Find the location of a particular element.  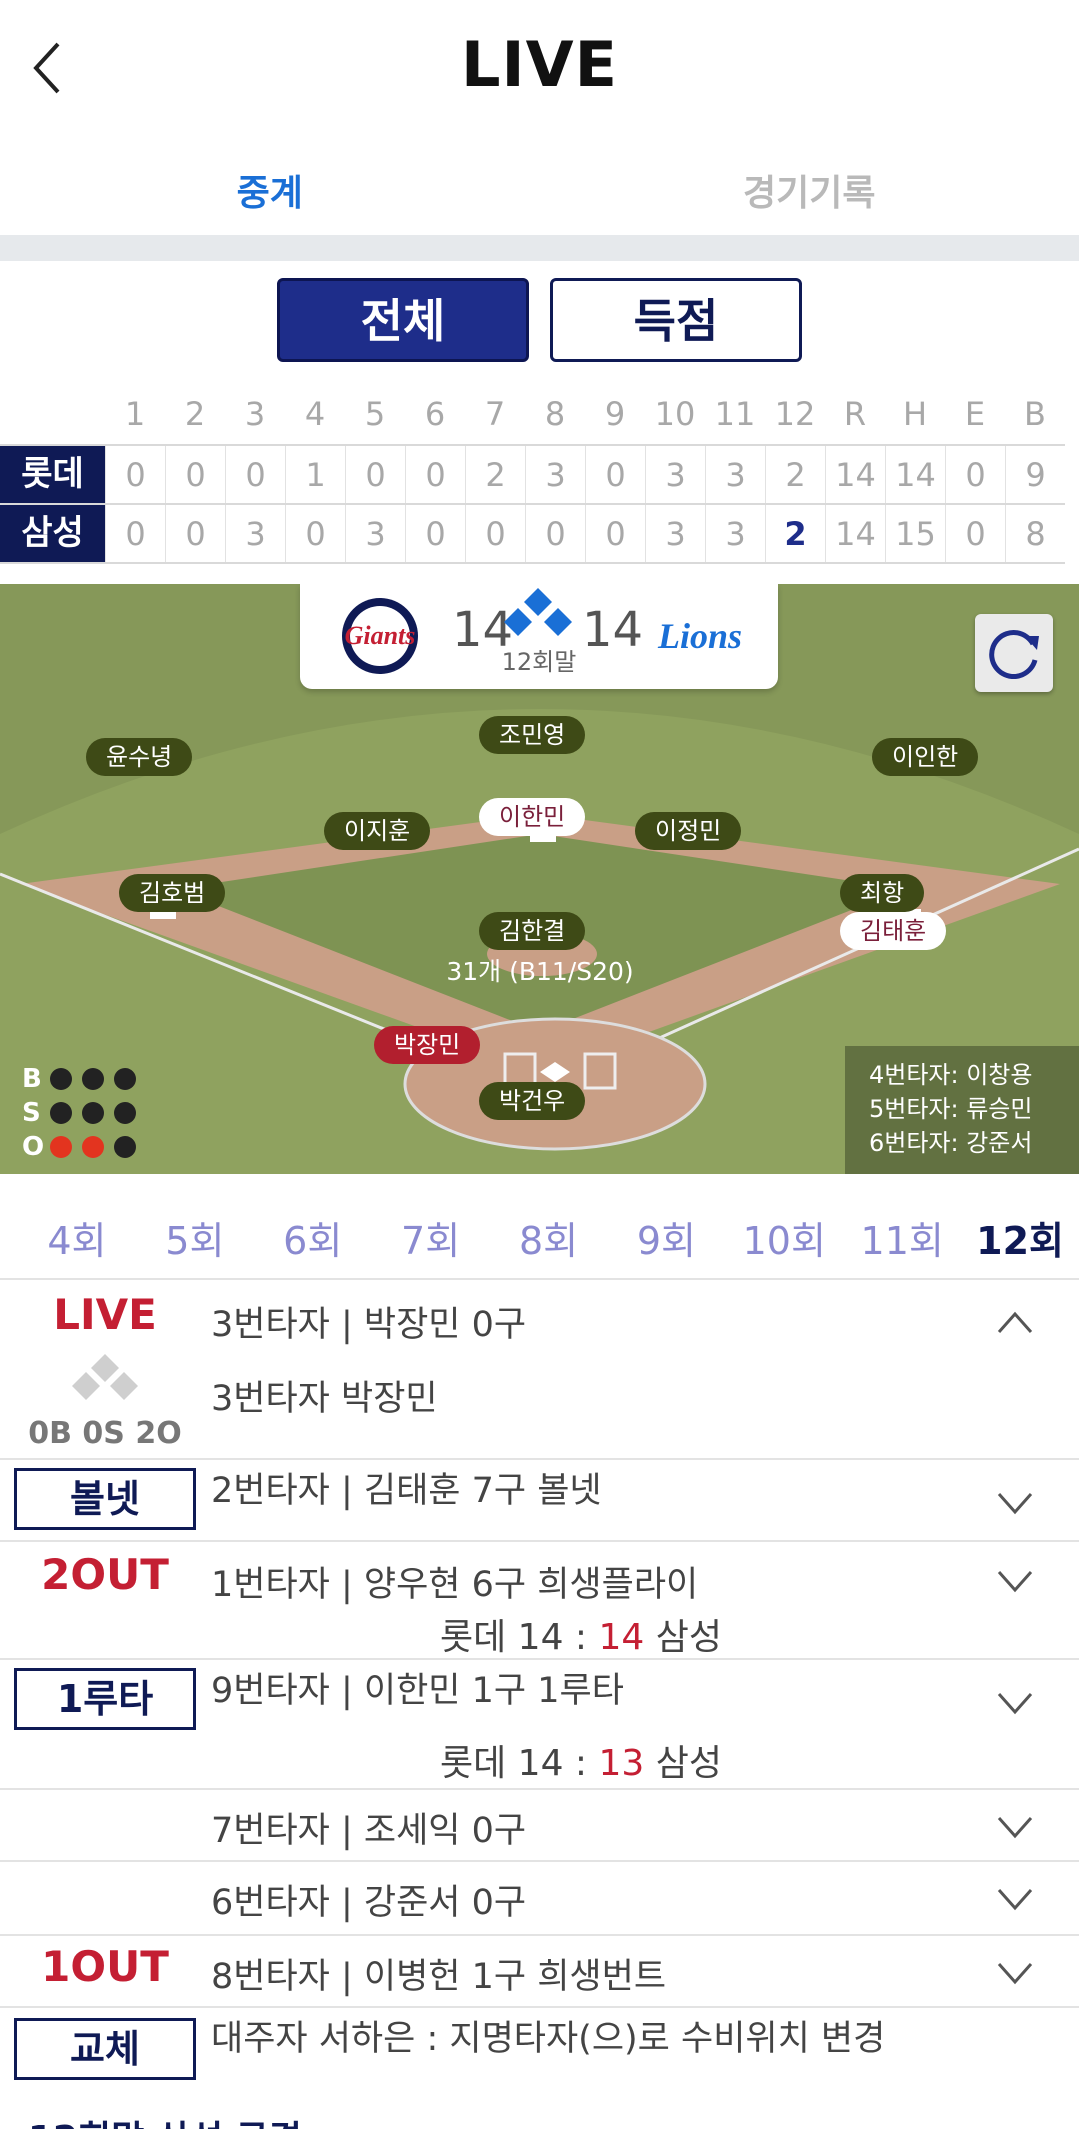

score-cell: 1 is located at coordinates (315, 474).